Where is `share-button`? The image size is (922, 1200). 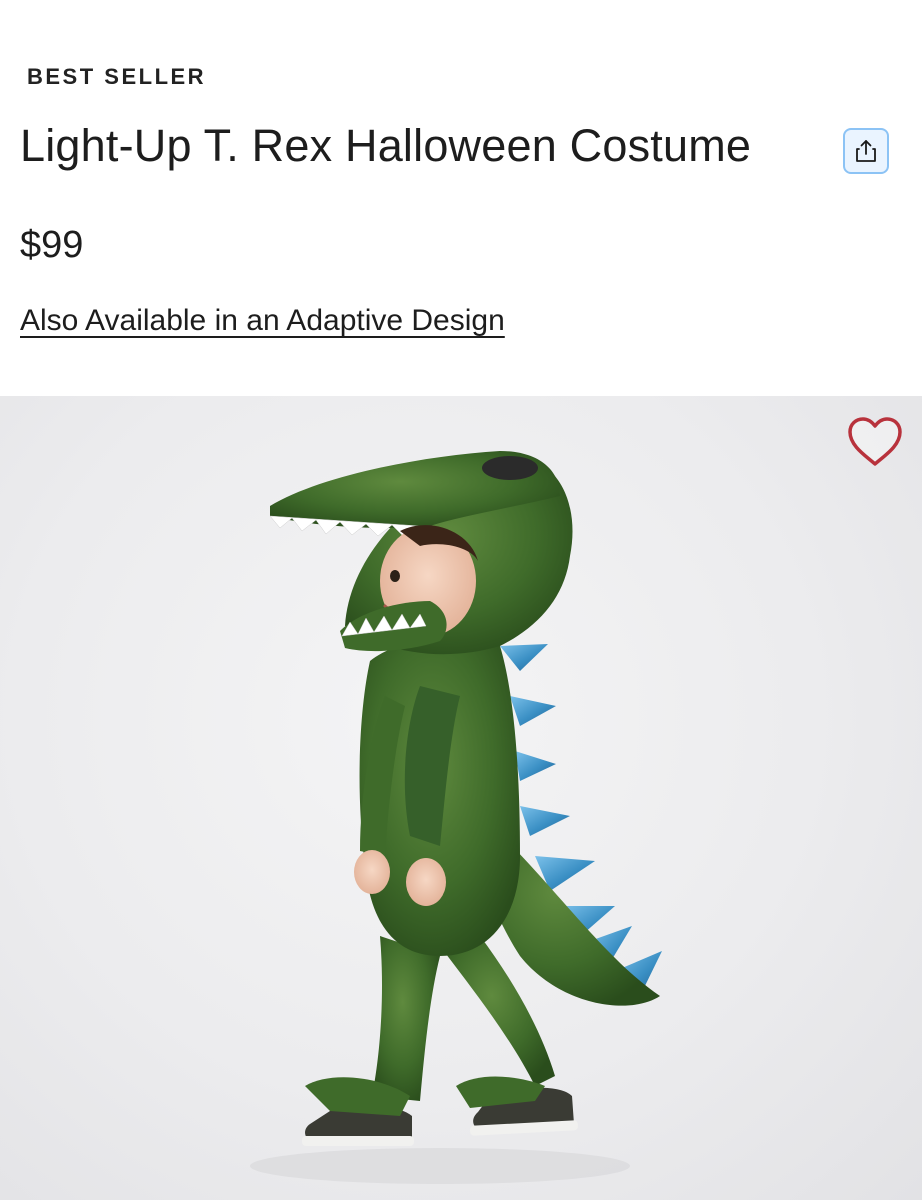
share-button is located at coordinates (866, 151).